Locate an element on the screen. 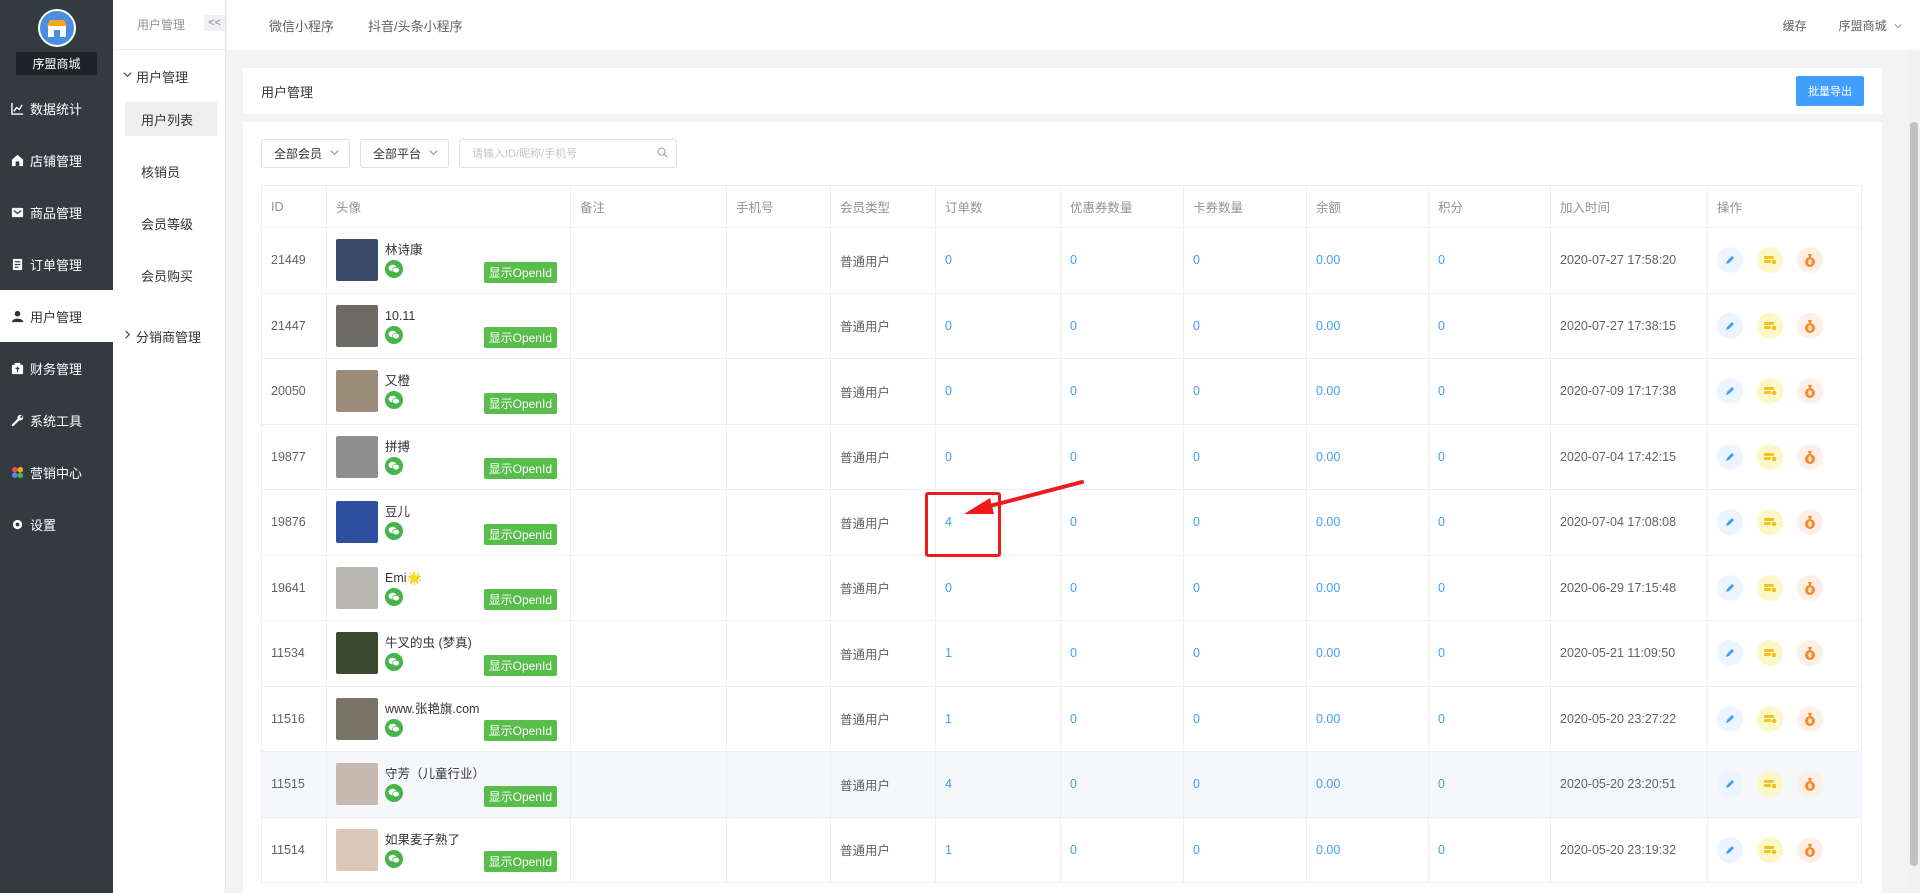 This screenshot has height=893, width=1920. member-select: 全部会员 is located at coordinates (306, 153).